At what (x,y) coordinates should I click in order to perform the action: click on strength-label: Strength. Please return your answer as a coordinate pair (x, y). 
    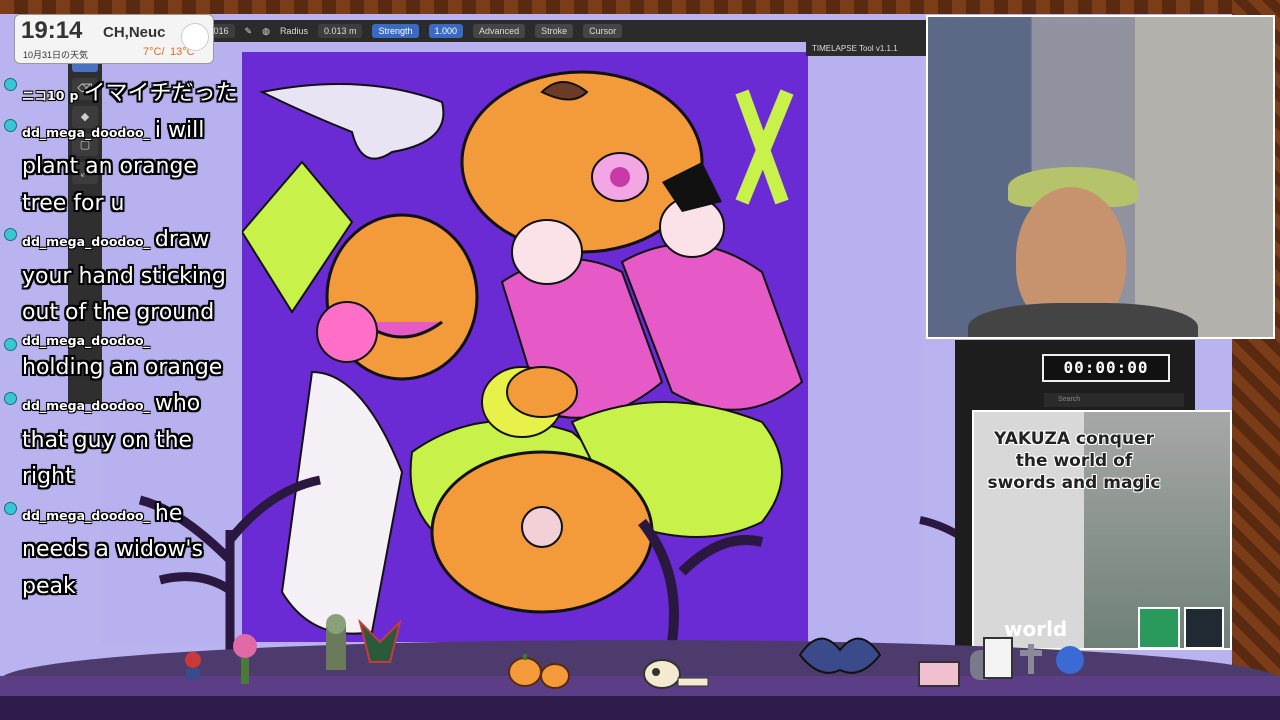
    Looking at the image, I should click on (395, 31).